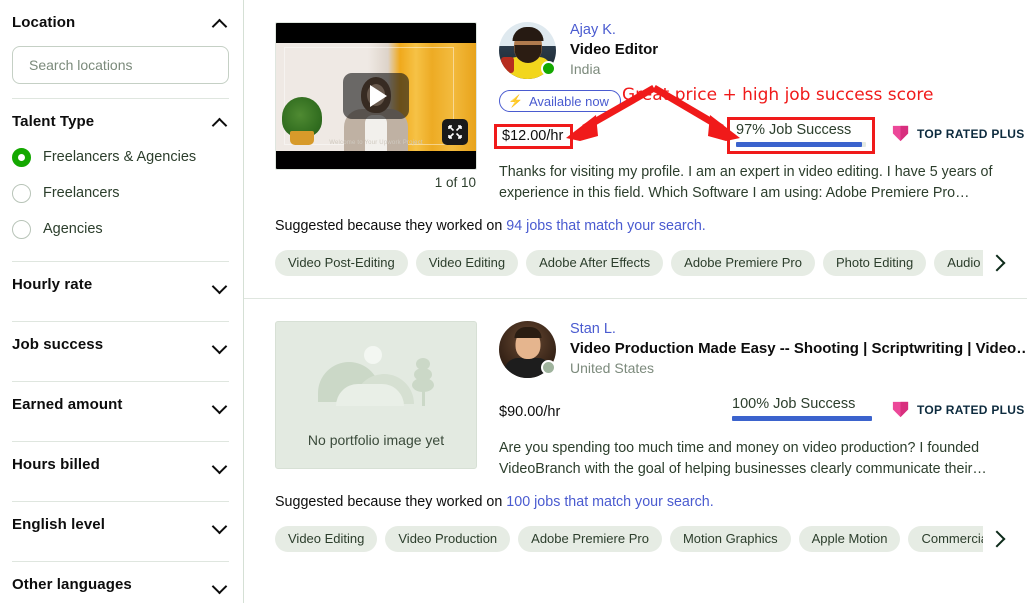 The height and width of the screenshot is (603, 1027). I want to click on radio-label: Freelancers, so click(81, 193).